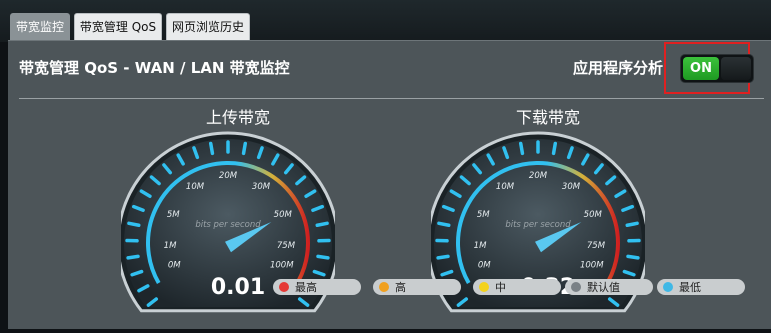  I want to click on legend-item-medium: 中, so click(517, 287).